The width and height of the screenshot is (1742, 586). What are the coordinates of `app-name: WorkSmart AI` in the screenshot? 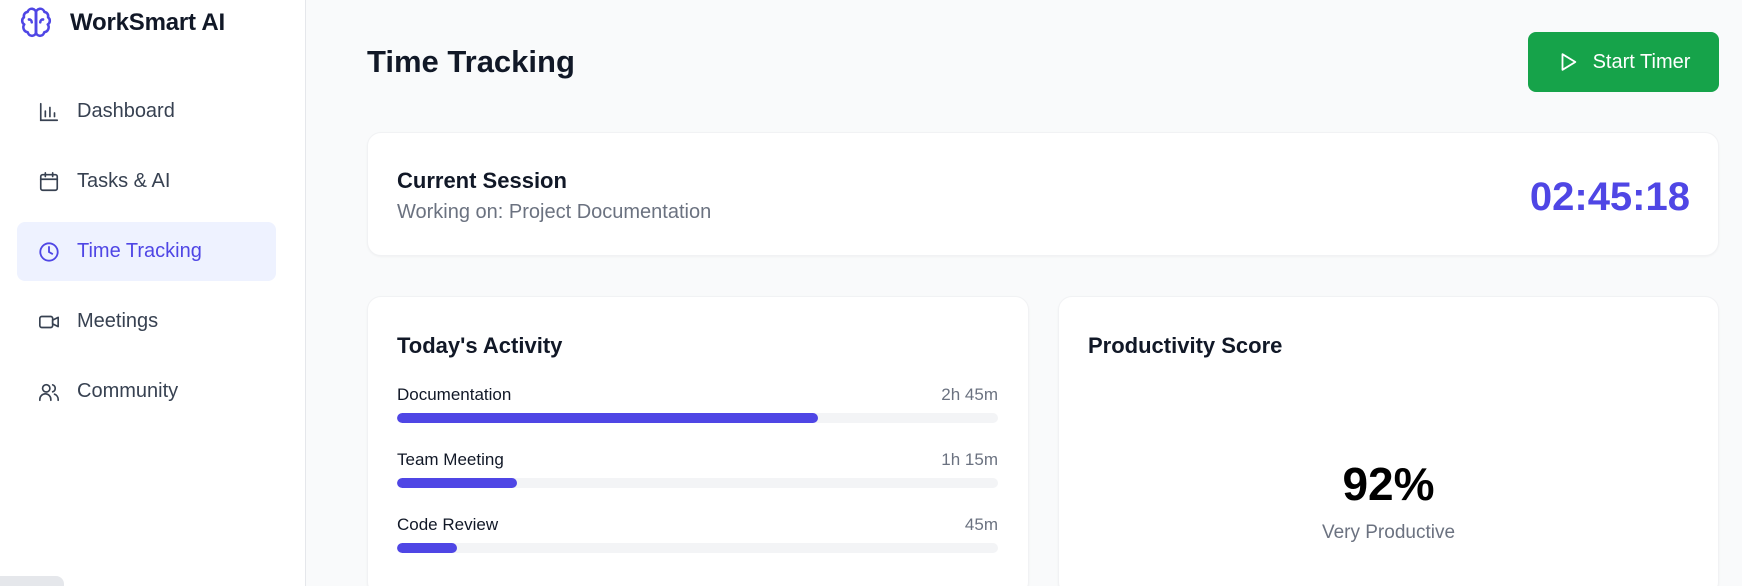 It's located at (147, 22).